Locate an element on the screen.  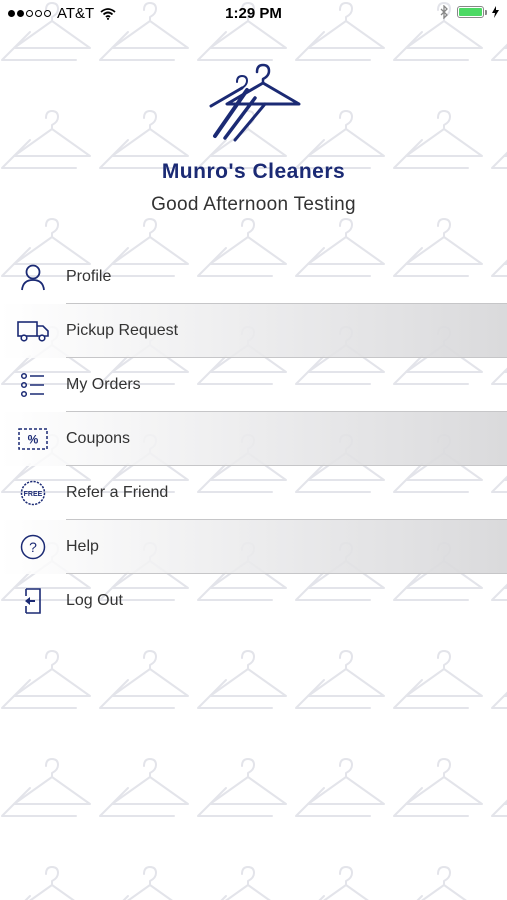
menu-item-help: ? Help is located at coordinates (253, 547).